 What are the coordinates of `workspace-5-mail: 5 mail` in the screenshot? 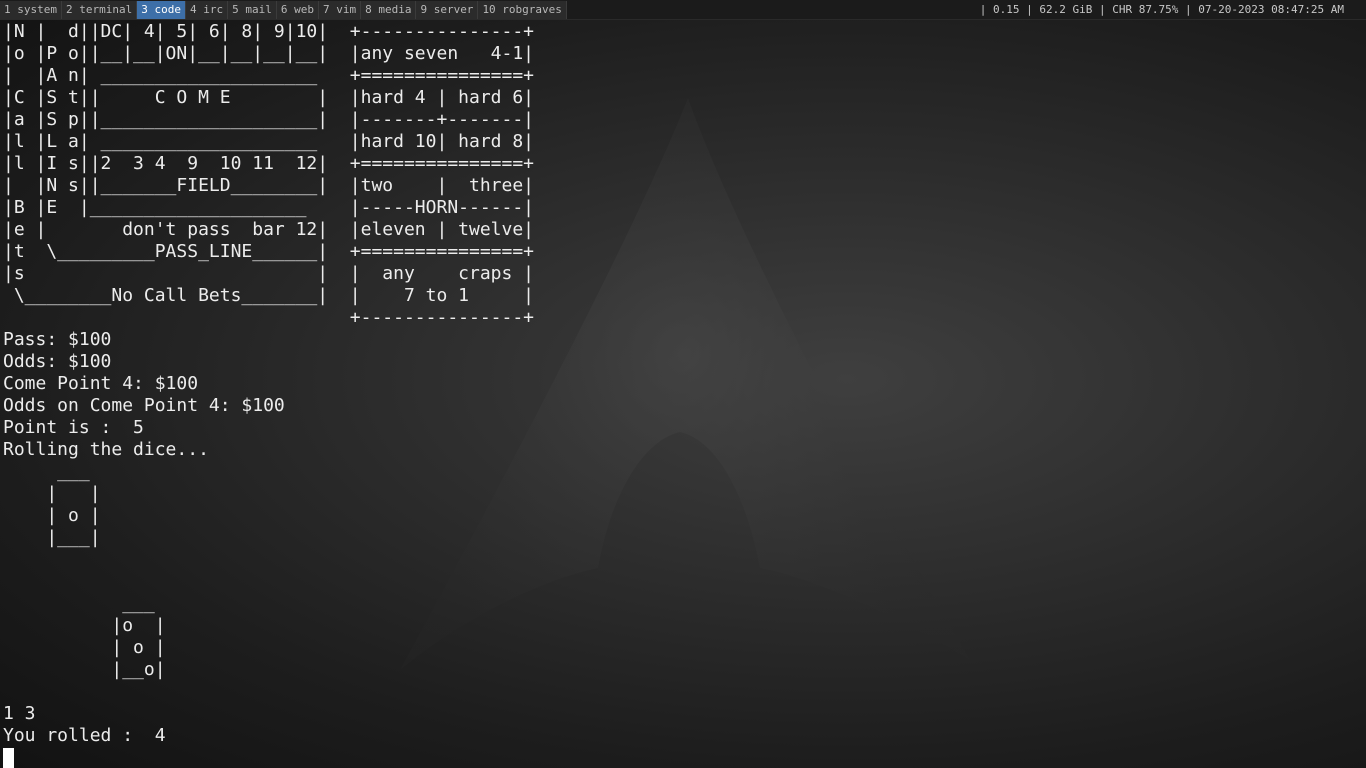 It's located at (252, 10).